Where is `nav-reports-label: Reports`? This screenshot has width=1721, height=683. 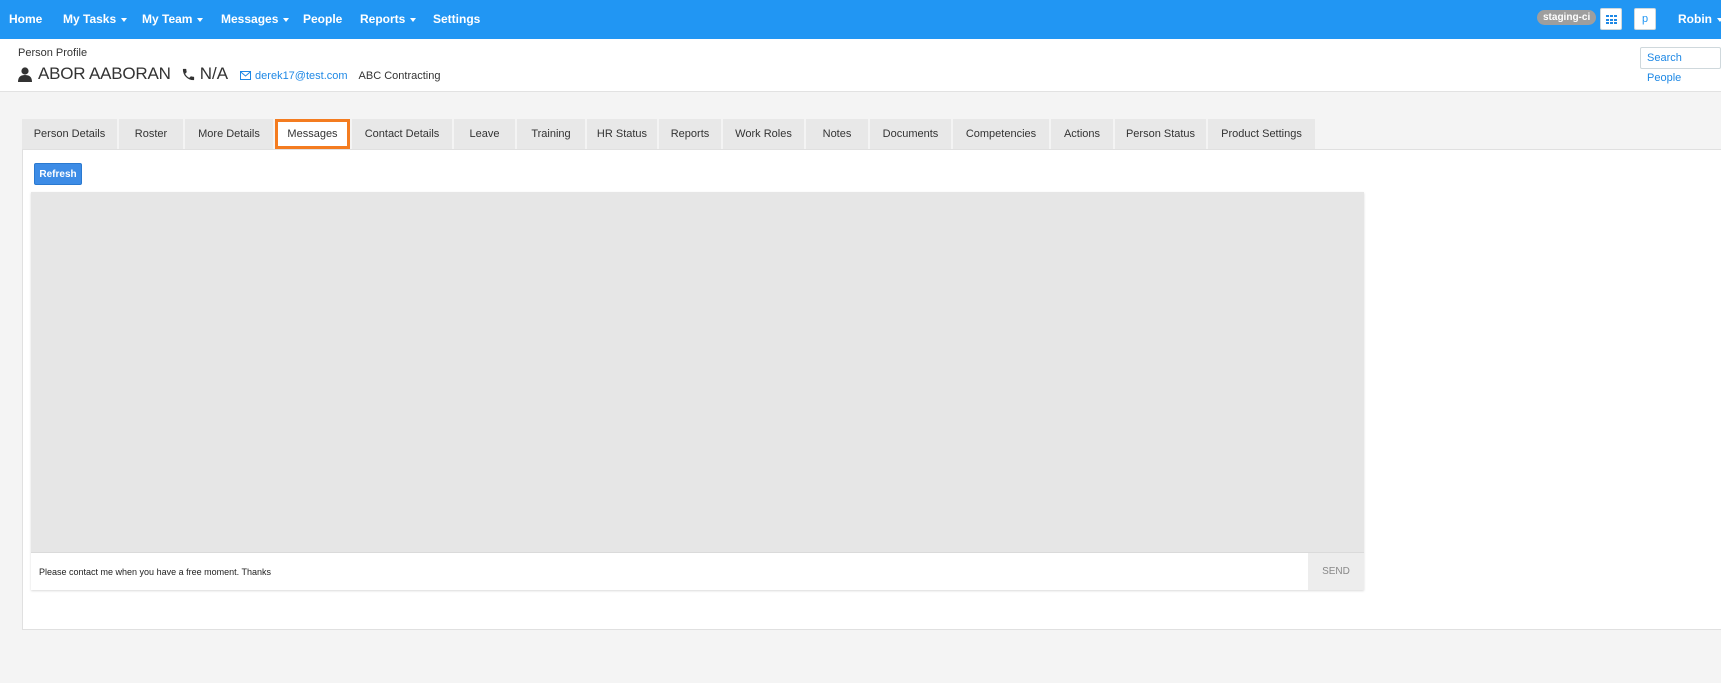
nav-reports-label: Reports is located at coordinates (383, 19).